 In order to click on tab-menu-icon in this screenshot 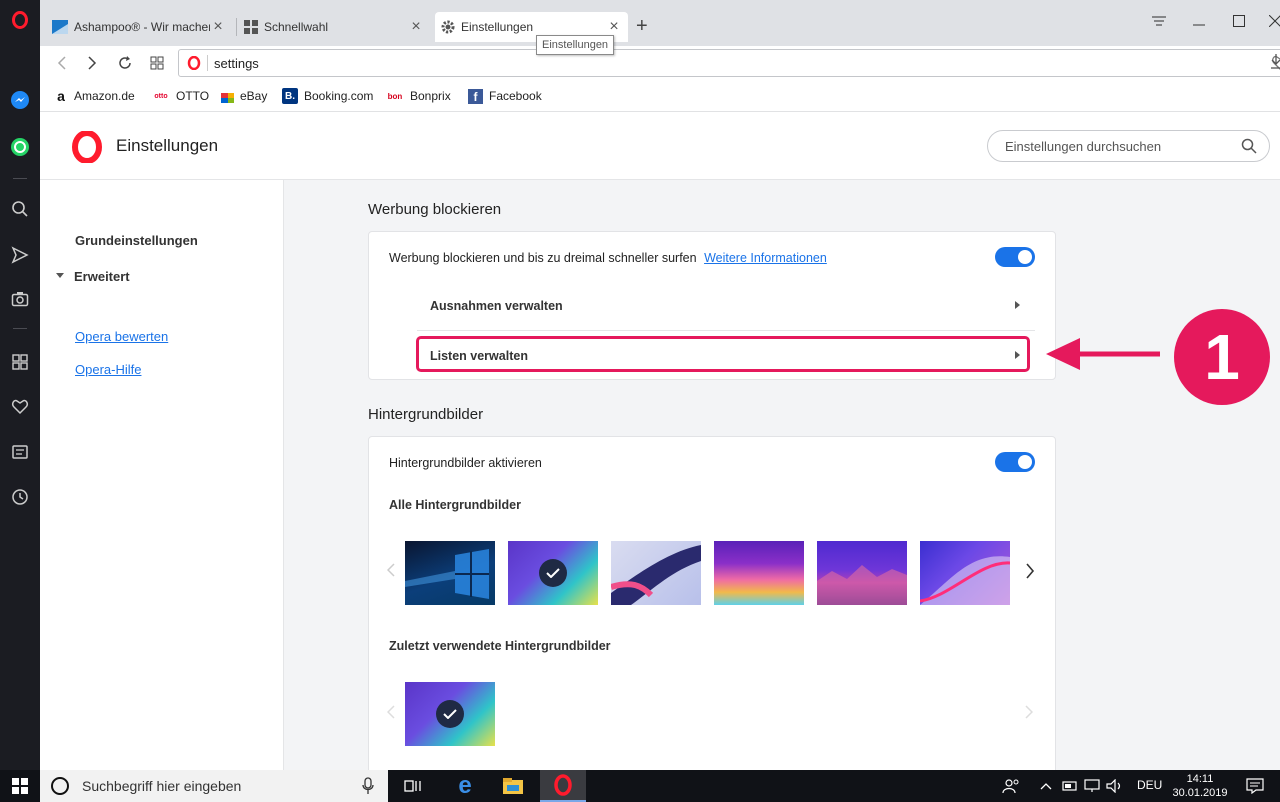, I will do `click(1159, 21)`.